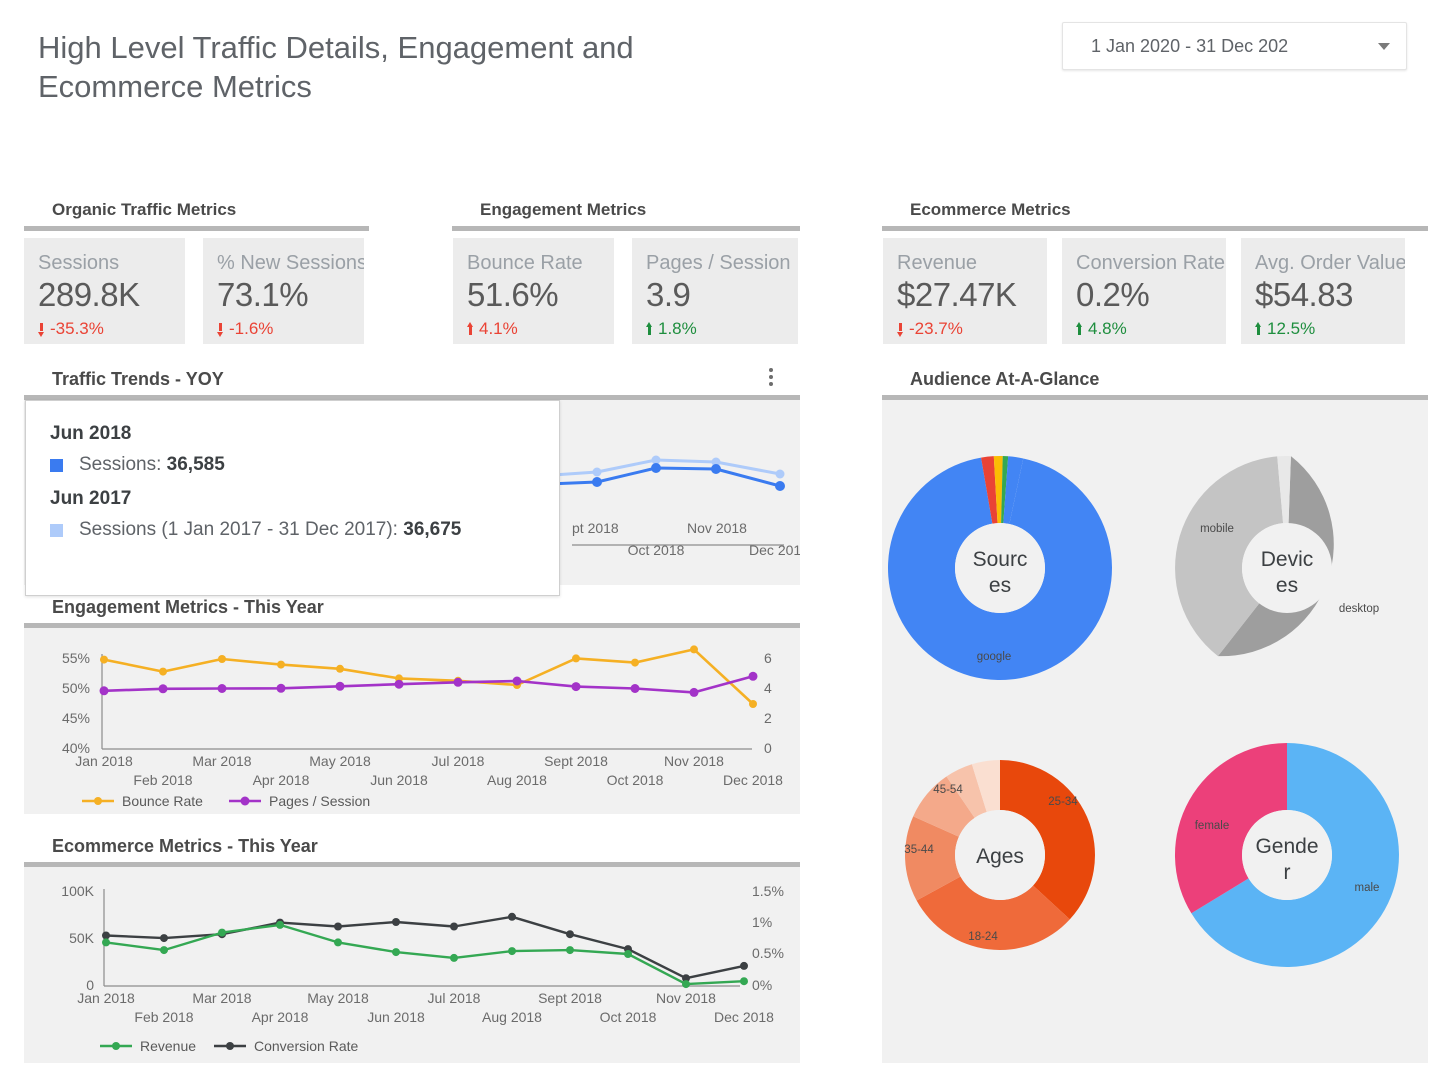 This screenshot has width=1430, height=1072. Describe the element at coordinates (718, 263) in the screenshot. I see `kpi-label: Pages / Session` at that location.